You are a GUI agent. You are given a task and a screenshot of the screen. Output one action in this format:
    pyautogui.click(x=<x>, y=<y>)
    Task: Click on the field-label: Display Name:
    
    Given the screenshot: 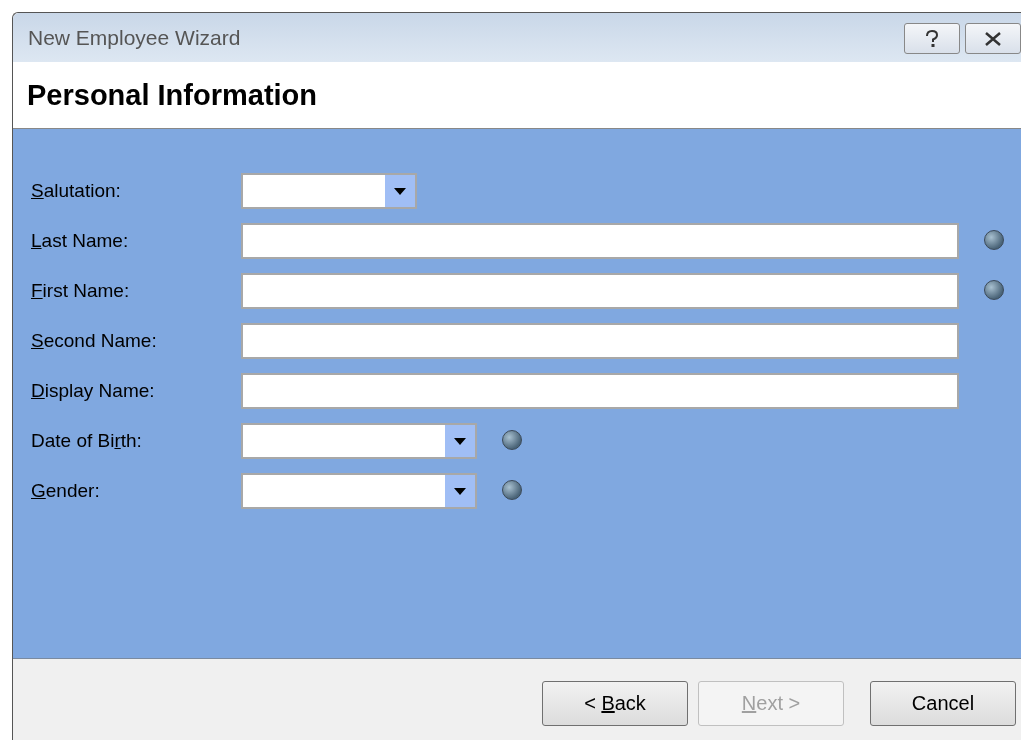 What is the action you would take?
    pyautogui.click(x=93, y=391)
    